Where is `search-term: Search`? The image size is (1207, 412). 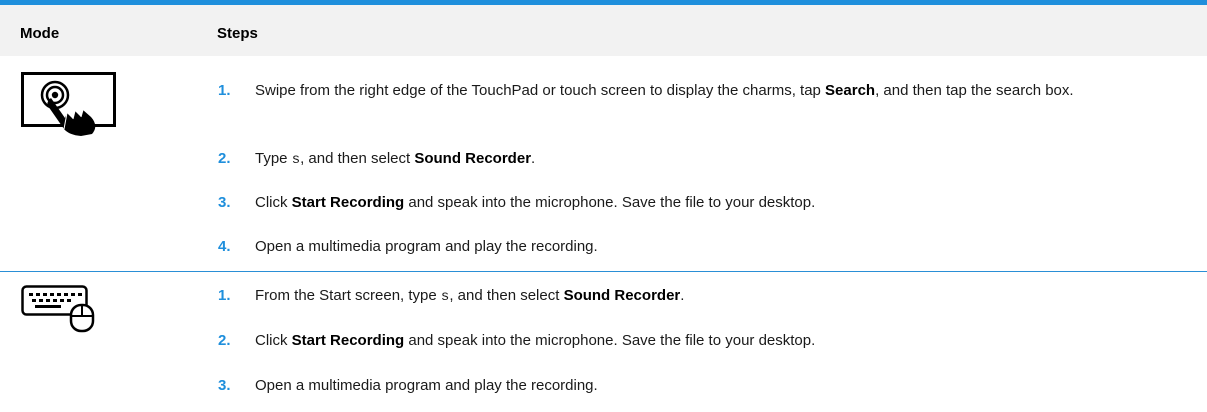 search-term: Search is located at coordinates (850, 90).